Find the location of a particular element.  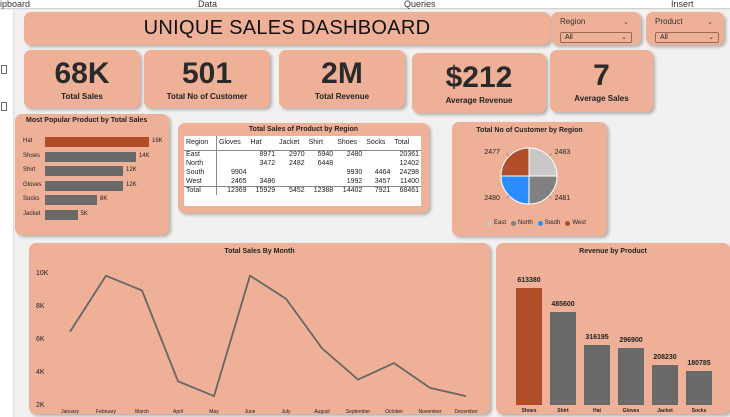

kpi-value: 68K is located at coordinates (82, 73).